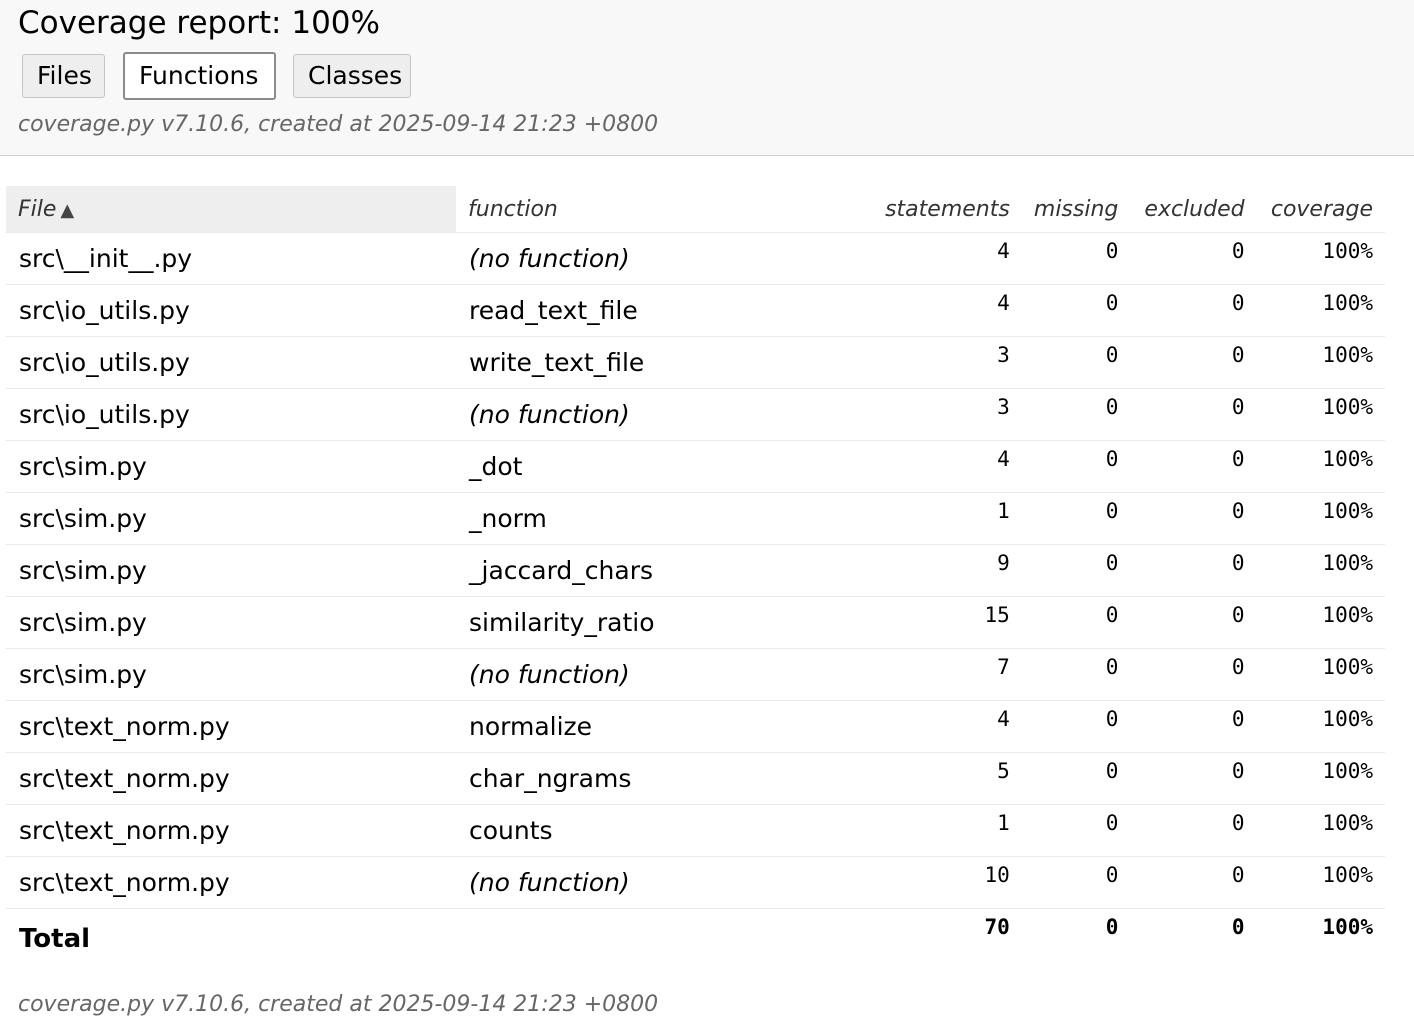 This screenshot has width=1414, height=1024. What do you see at coordinates (1193, 209) in the screenshot?
I see `column-header-excluded: excluded` at bounding box center [1193, 209].